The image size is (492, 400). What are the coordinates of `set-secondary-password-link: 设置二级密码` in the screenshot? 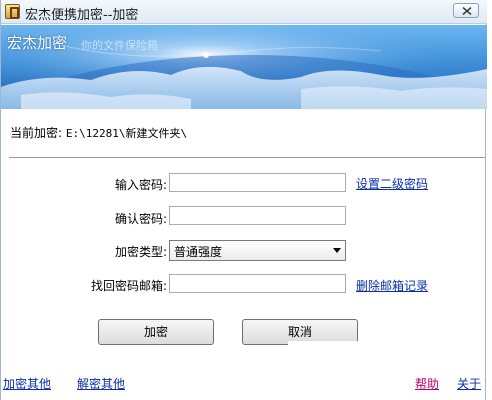 It's located at (392, 183).